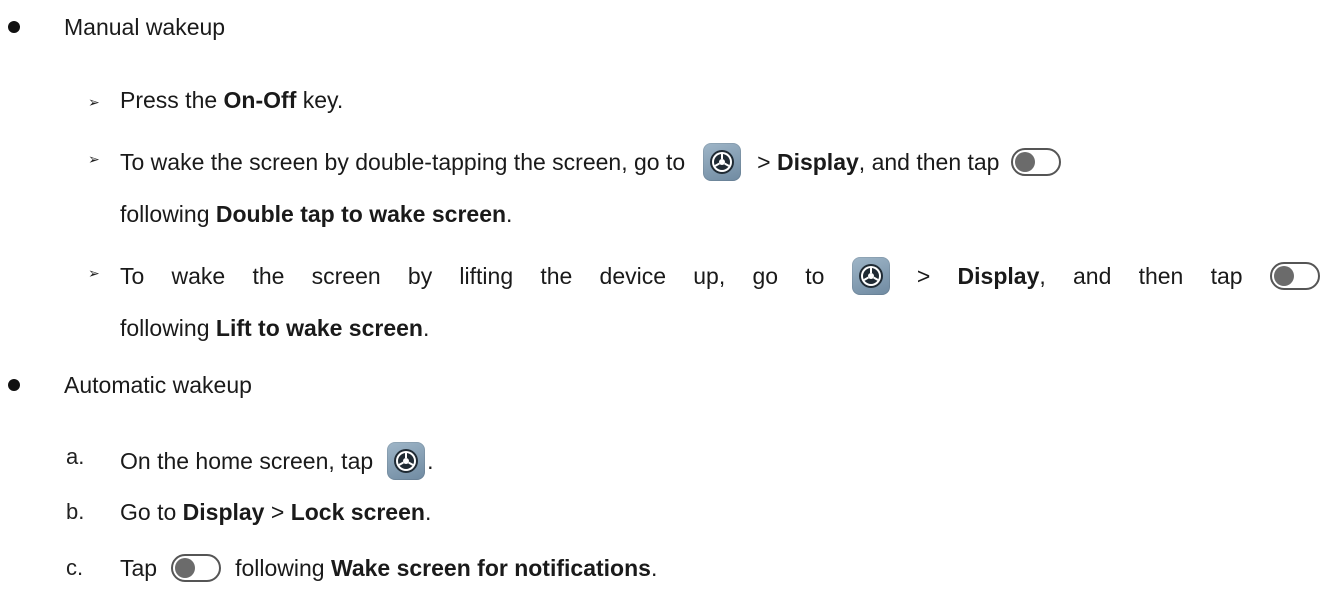  I want to click on step-c-post: ., so click(654, 568).